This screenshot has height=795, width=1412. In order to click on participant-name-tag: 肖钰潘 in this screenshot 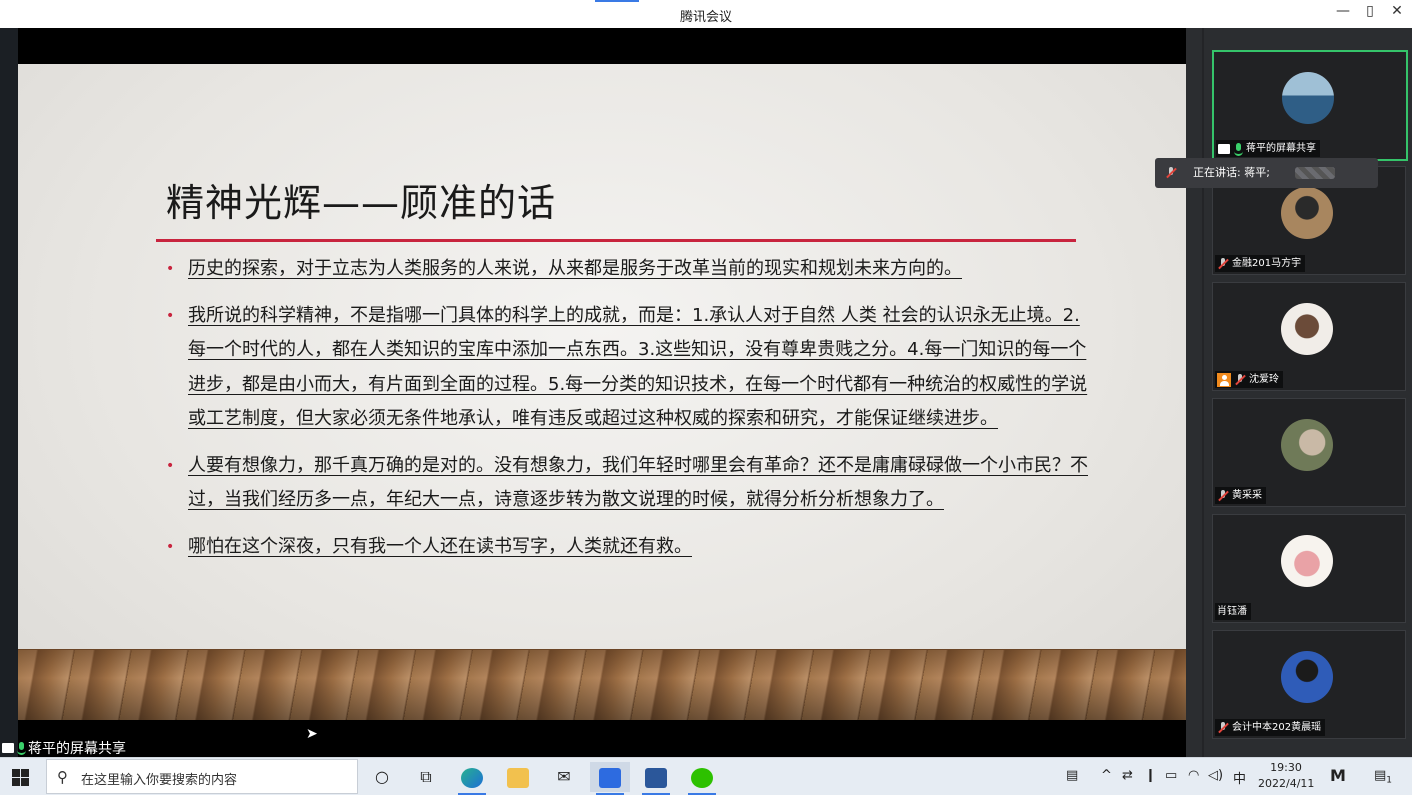, I will do `click(1233, 611)`.